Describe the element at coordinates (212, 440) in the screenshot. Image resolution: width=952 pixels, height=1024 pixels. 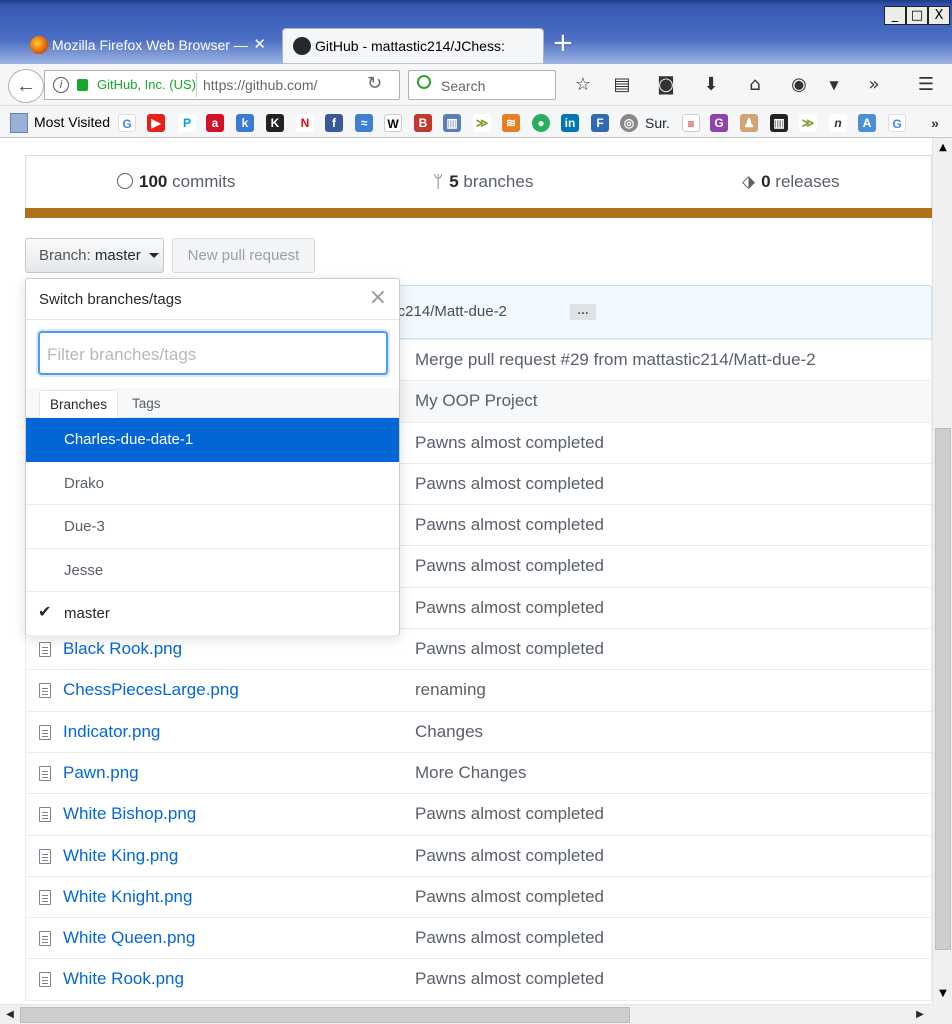
I see `branch-item: Charles-due-date-1` at that location.